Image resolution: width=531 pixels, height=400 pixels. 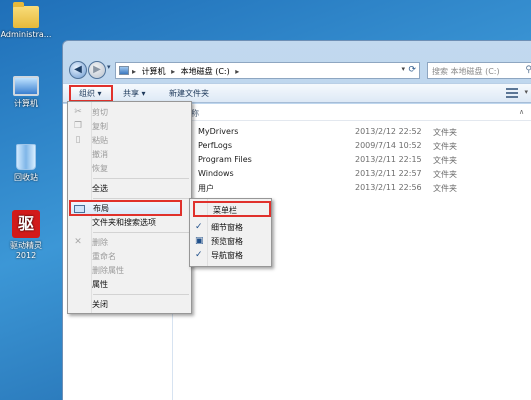 I want to click on file-row: PerfLogs 2009/7/14 10:52 文件夹, so click(x=352, y=146).